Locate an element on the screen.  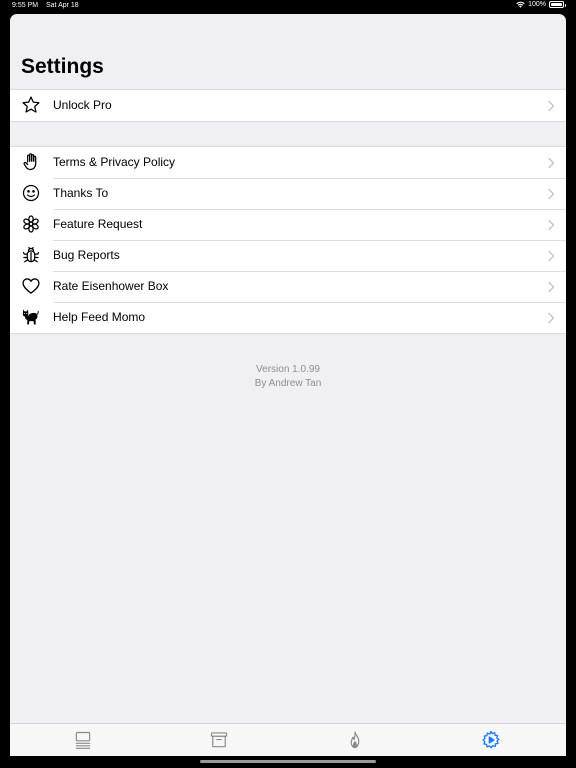
status-date: Sat Apr 18 is located at coordinates (62, 5).